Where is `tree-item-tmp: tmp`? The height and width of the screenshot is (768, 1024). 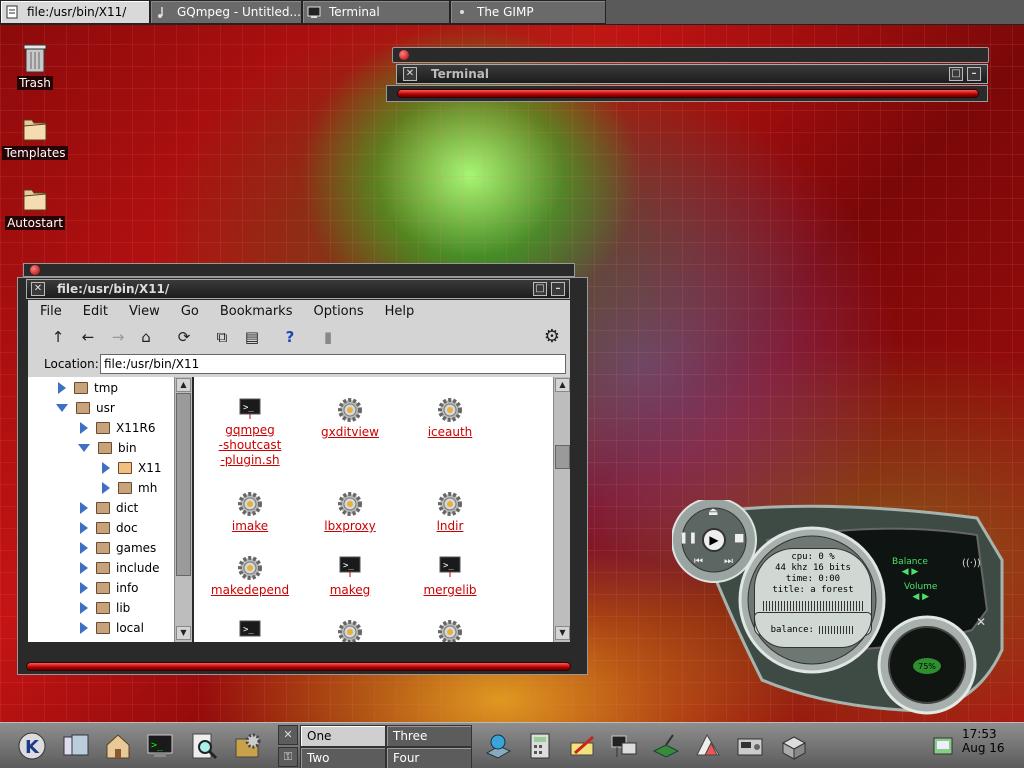 tree-item-tmp: tmp is located at coordinates (88, 388).